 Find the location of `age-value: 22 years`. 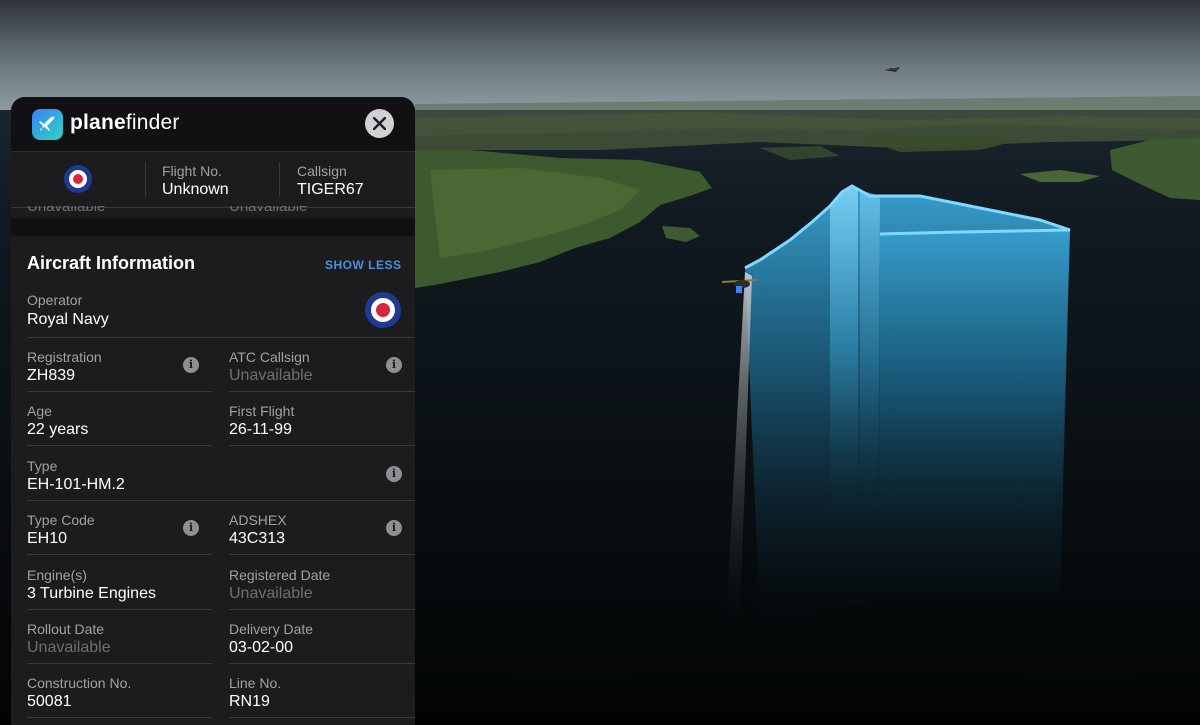

age-value: 22 years is located at coordinates (58, 429).